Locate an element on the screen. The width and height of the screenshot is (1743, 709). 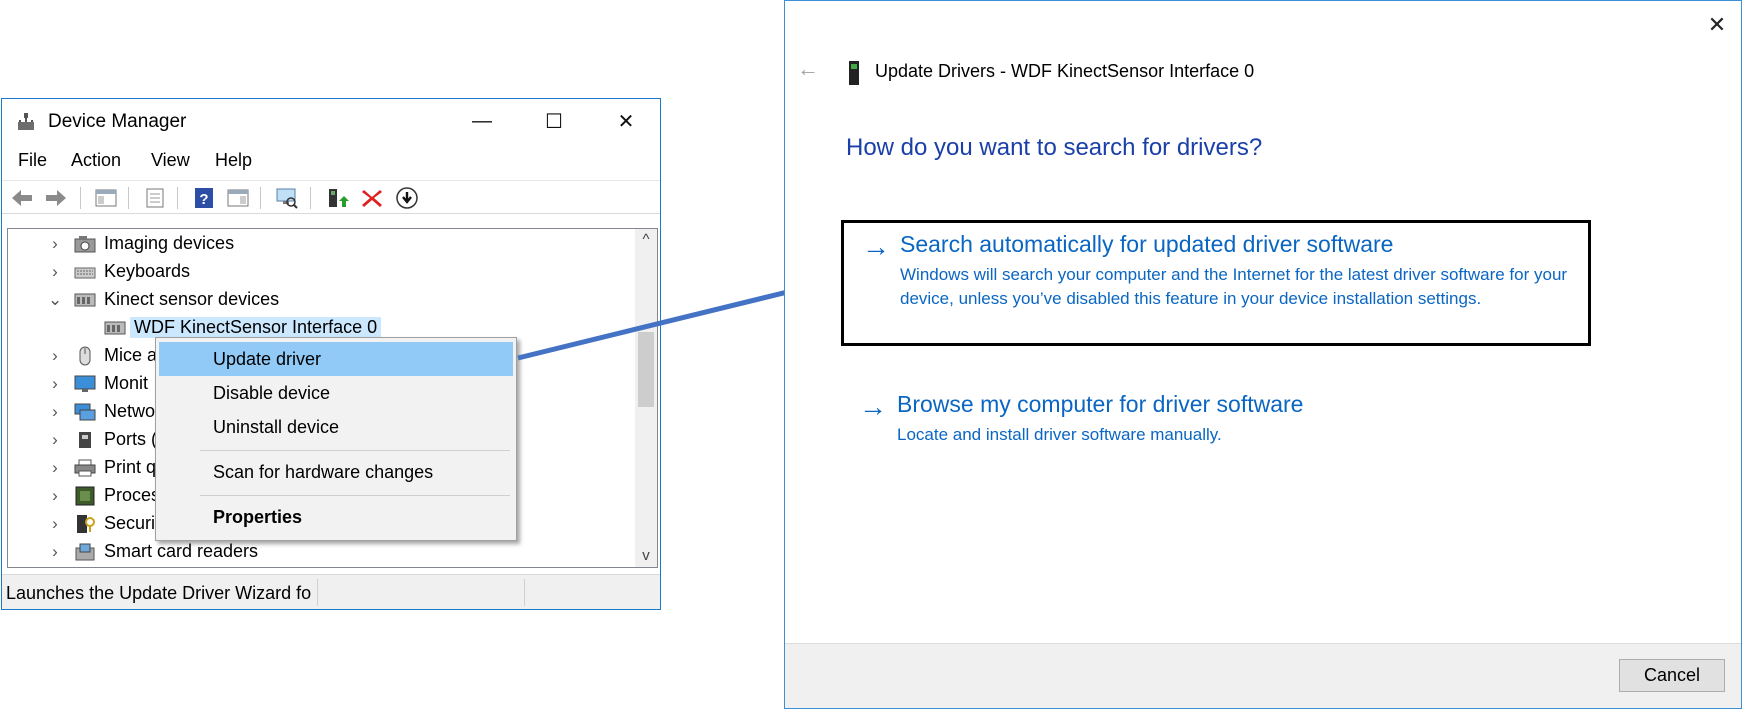
tree-item-label: Keyboards is located at coordinates (147, 271).